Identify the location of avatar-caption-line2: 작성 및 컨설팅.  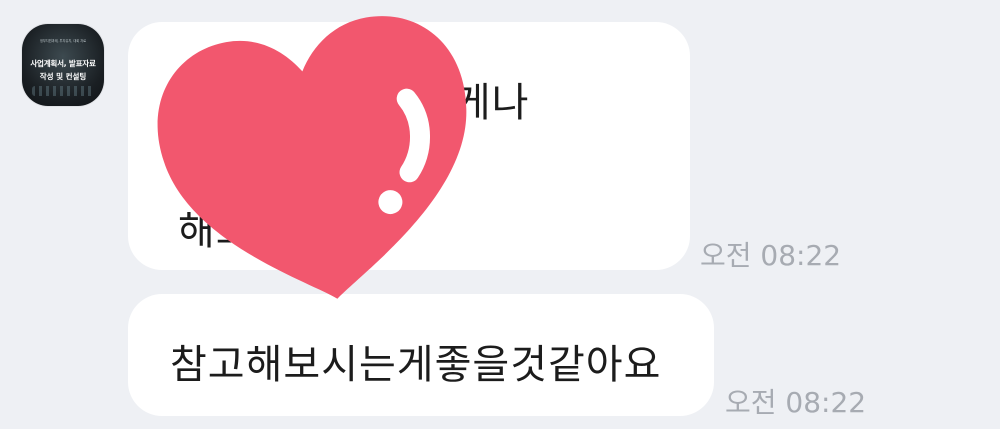
(63, 76).